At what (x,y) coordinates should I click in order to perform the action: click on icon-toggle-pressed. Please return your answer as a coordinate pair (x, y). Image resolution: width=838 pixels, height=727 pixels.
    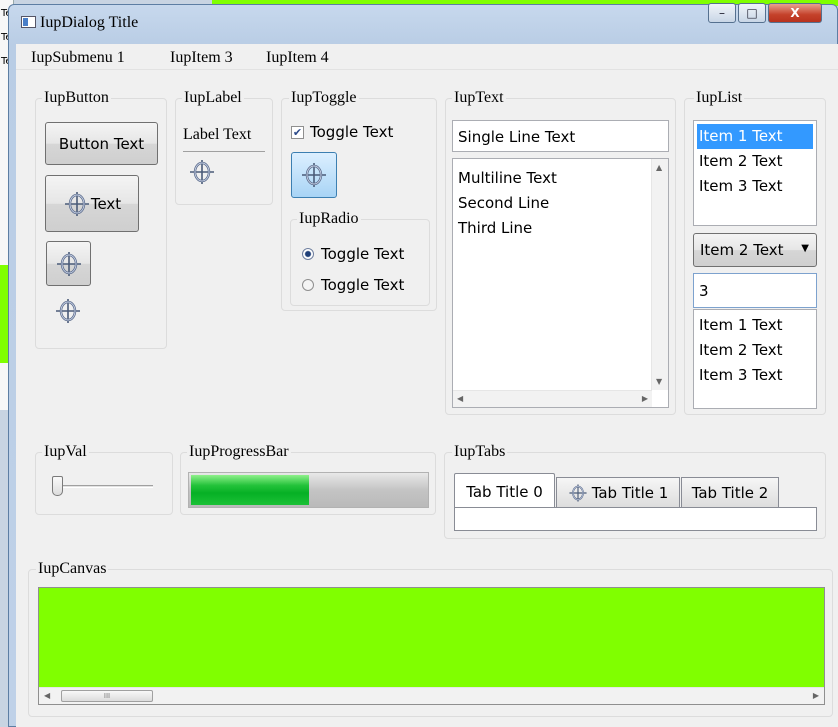
    Looking at the image, I should click on (314, 175).